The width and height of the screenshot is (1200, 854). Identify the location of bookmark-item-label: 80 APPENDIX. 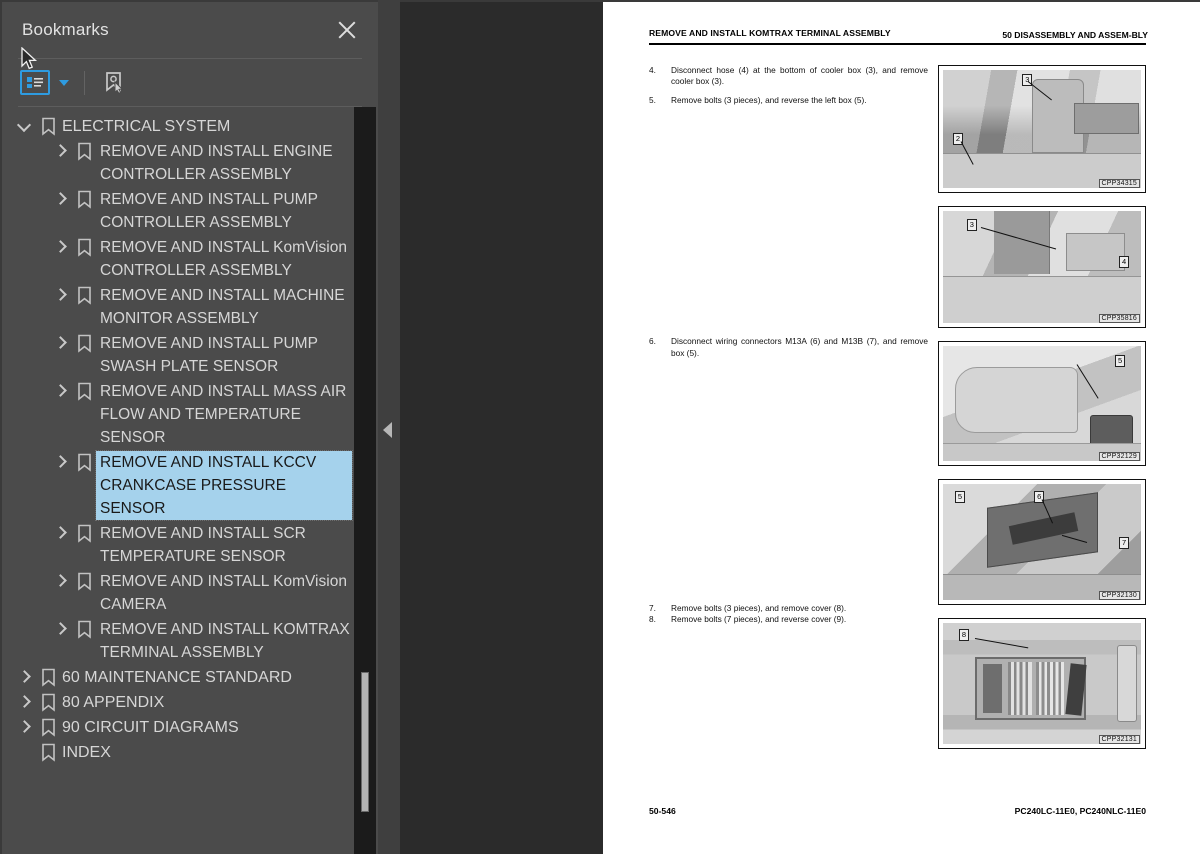
(113, 702).